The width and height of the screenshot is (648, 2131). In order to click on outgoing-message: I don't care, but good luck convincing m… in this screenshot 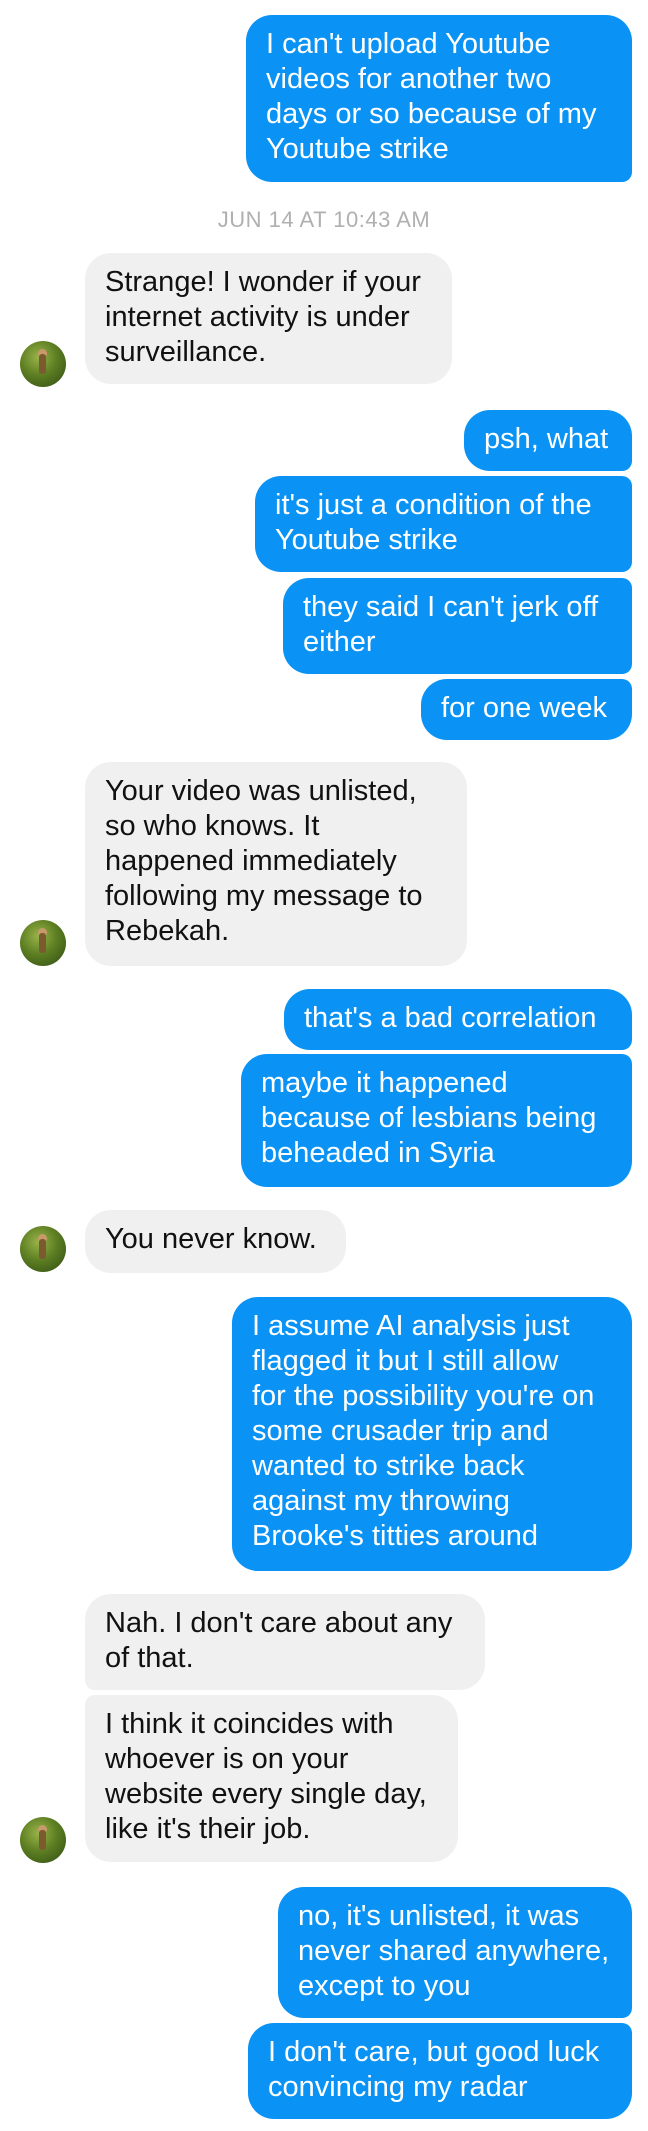, I will do `click(440, 2071)`.